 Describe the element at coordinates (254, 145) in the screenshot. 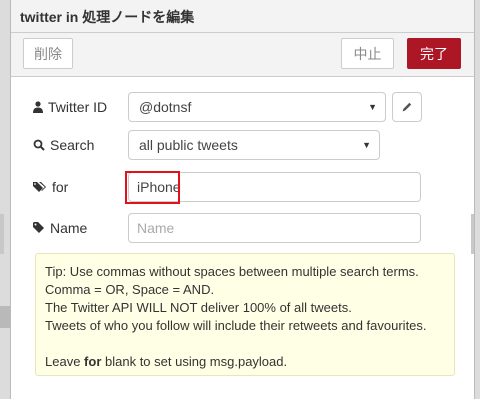

I see `search-select: all public tweets ▼` at that location.